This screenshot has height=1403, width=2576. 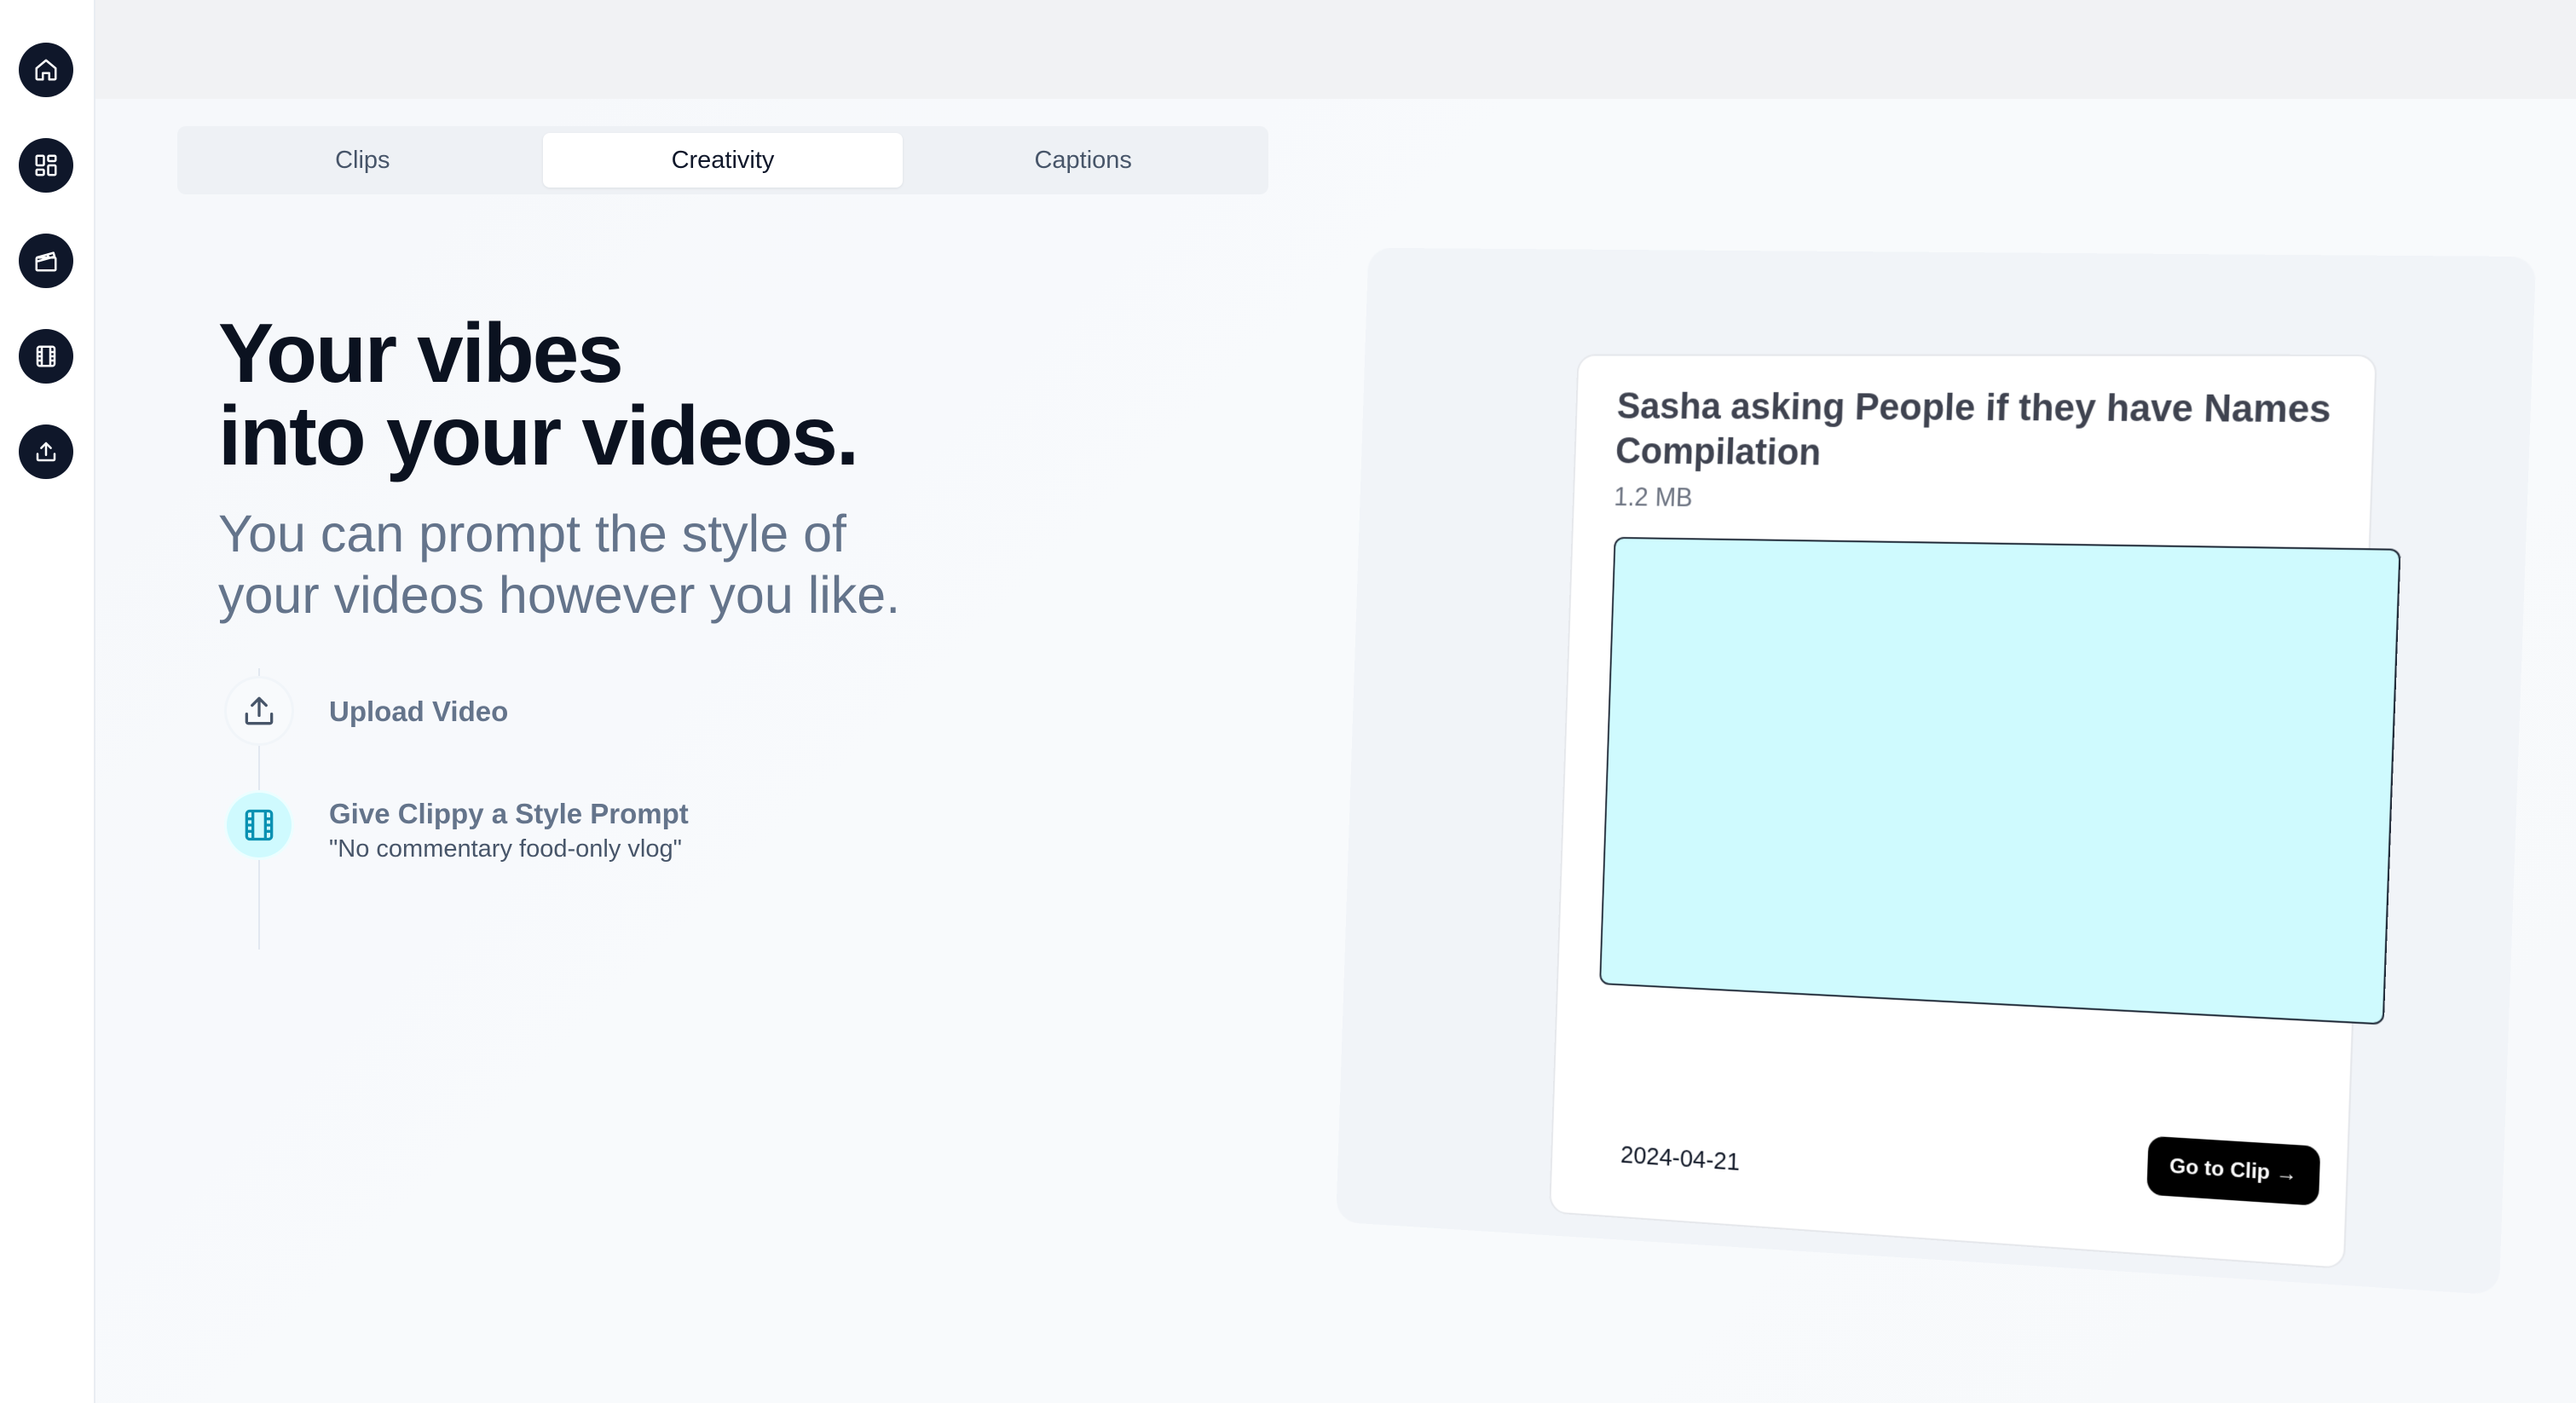 I want to click on tab-captions: Captions, so click(x=1083, y=161).